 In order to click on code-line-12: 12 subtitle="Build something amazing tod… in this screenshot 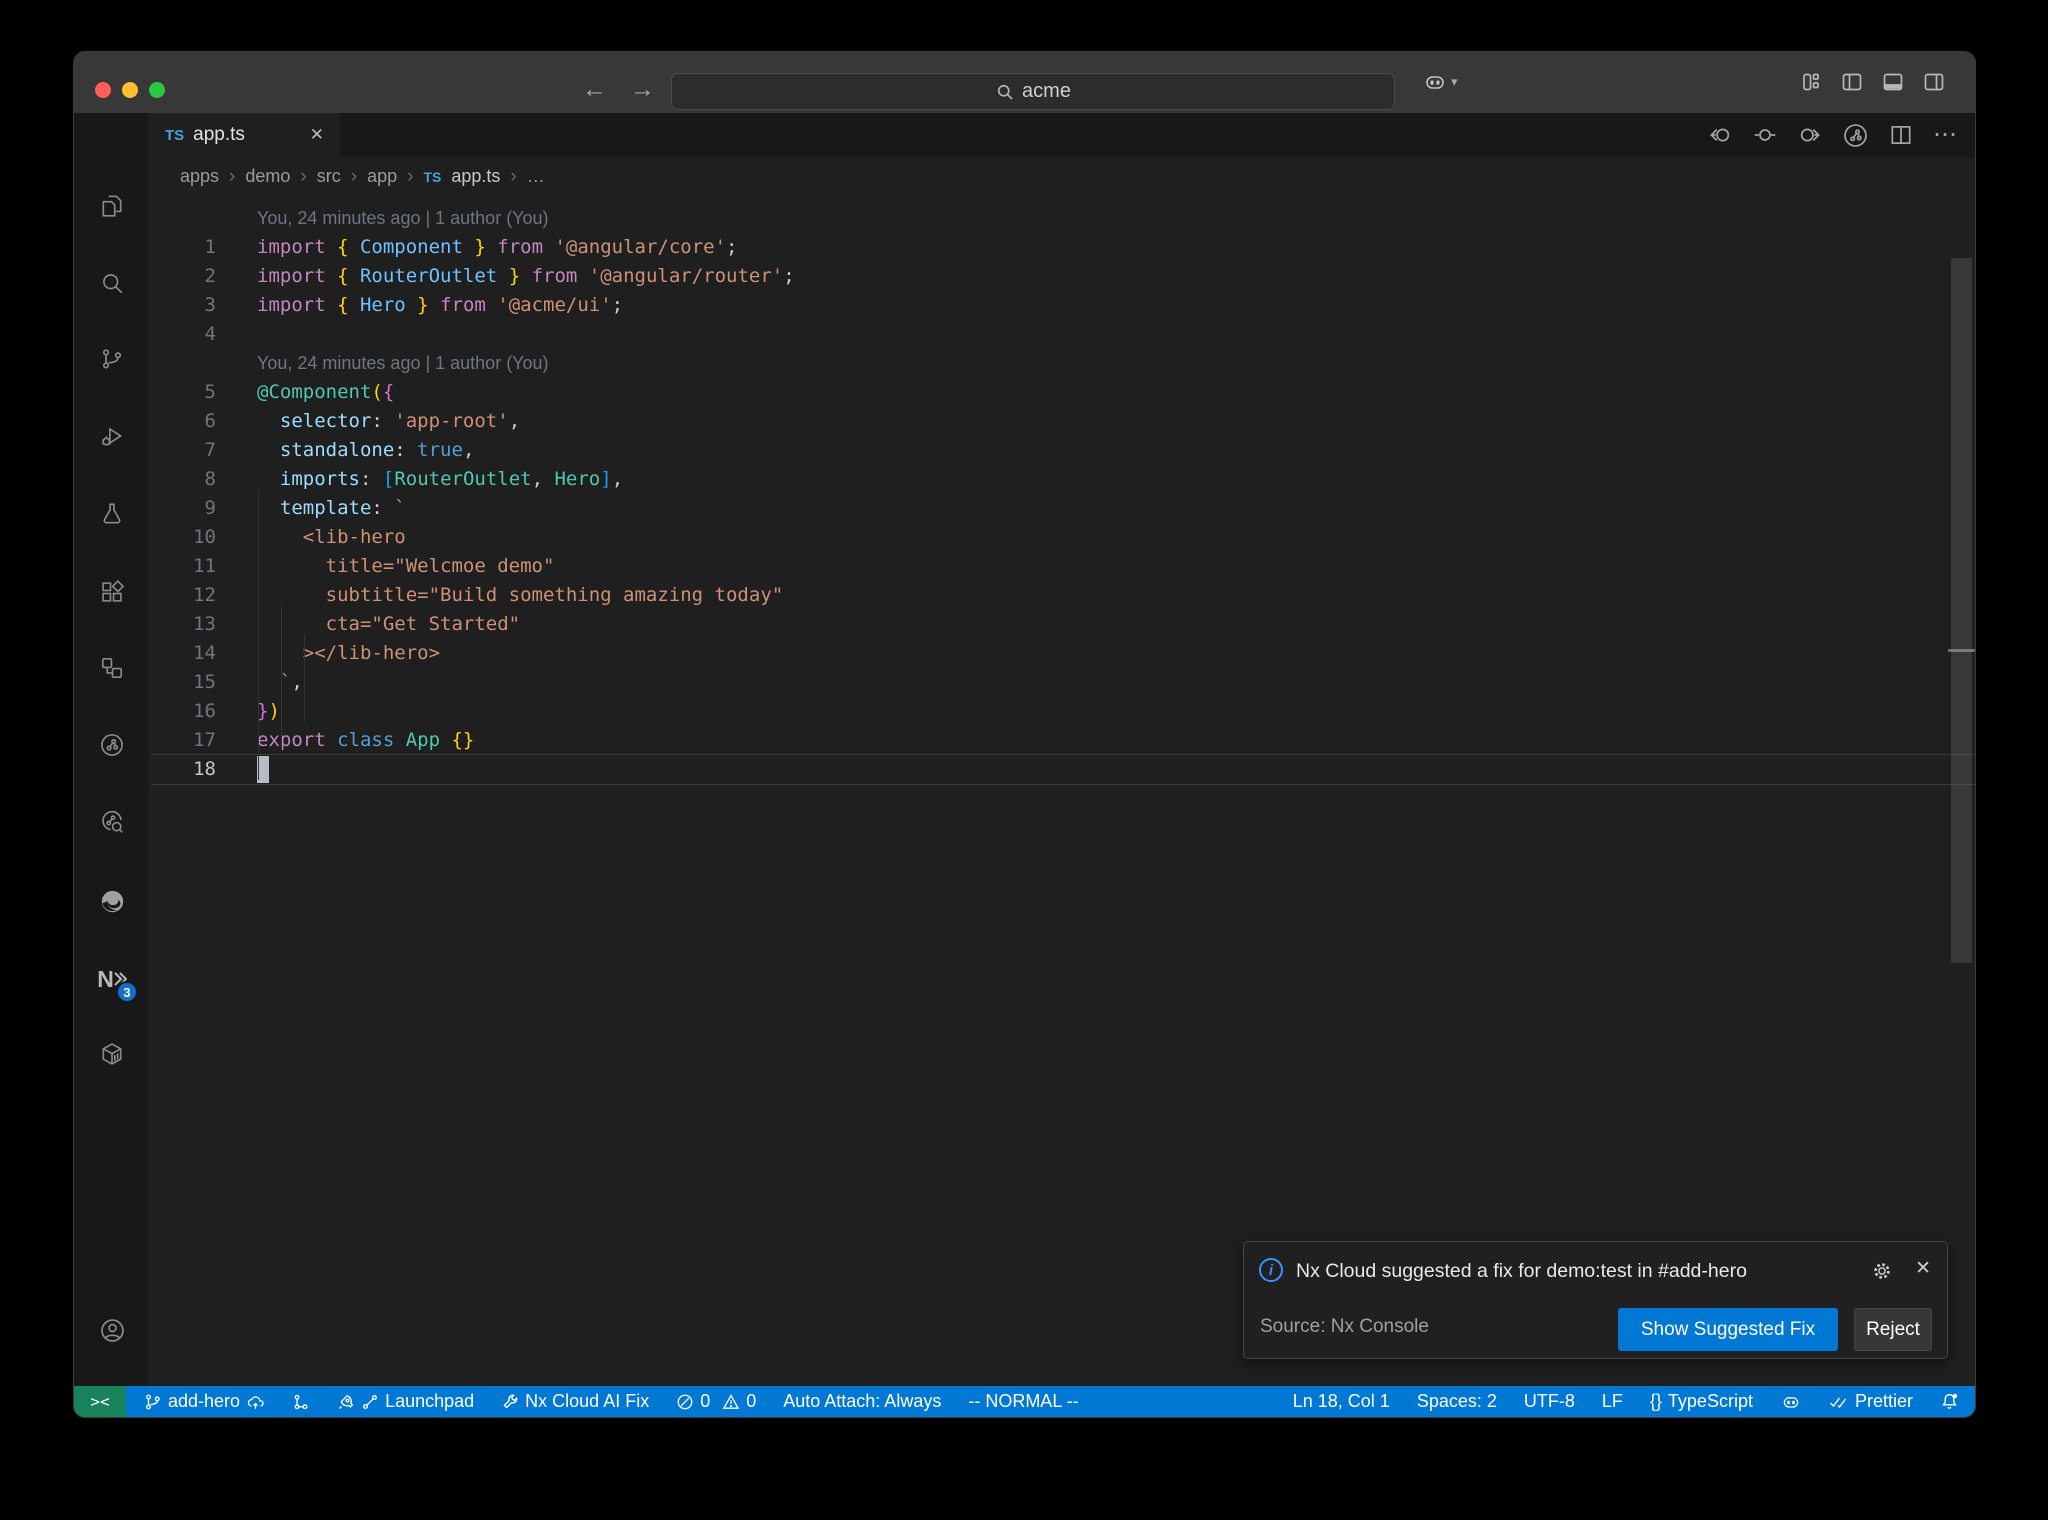, I will do `click(1063, 595)`.